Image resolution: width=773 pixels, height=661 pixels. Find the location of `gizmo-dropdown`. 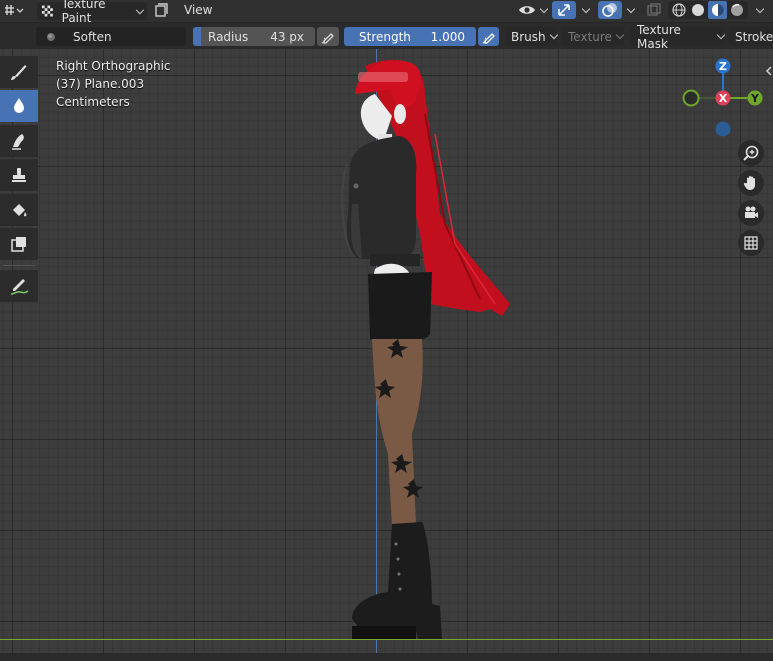

gizmo-dropdown is located at coordinates (585, 10).